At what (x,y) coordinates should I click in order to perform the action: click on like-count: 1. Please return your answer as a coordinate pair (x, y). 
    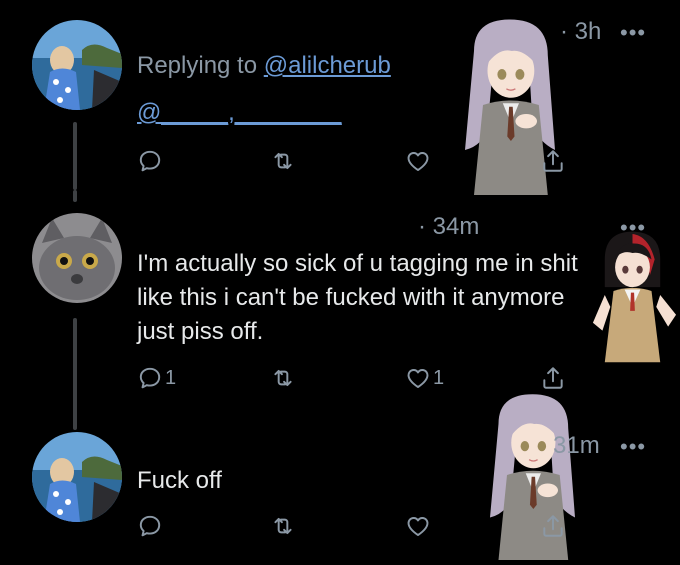
    Looking at the image, I should click on (439, 377).